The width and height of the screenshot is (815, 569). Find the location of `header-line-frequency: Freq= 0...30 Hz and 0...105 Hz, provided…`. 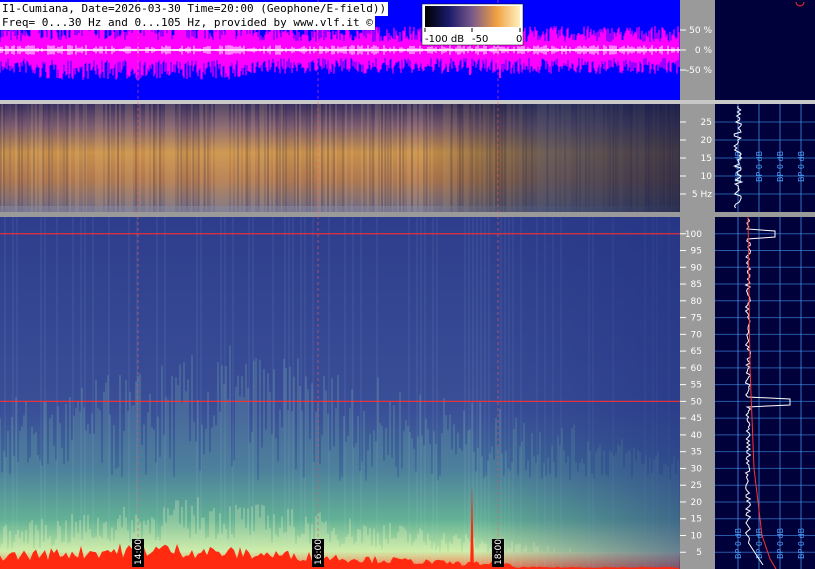

header-line-frequency: Freq= 0...30 Hz and 0...105 Hz, provided… is located at coordinates (187, 23).